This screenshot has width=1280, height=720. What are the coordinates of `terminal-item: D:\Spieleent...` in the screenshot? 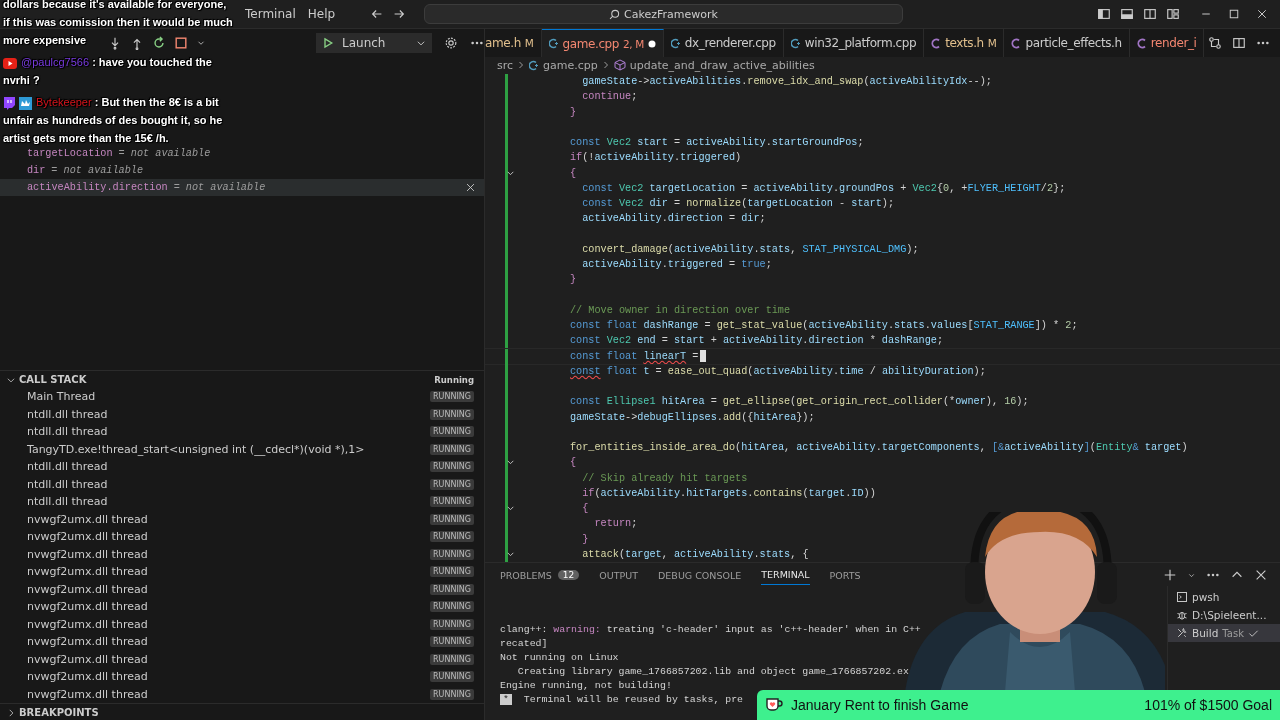 It's located at (1224, 615).